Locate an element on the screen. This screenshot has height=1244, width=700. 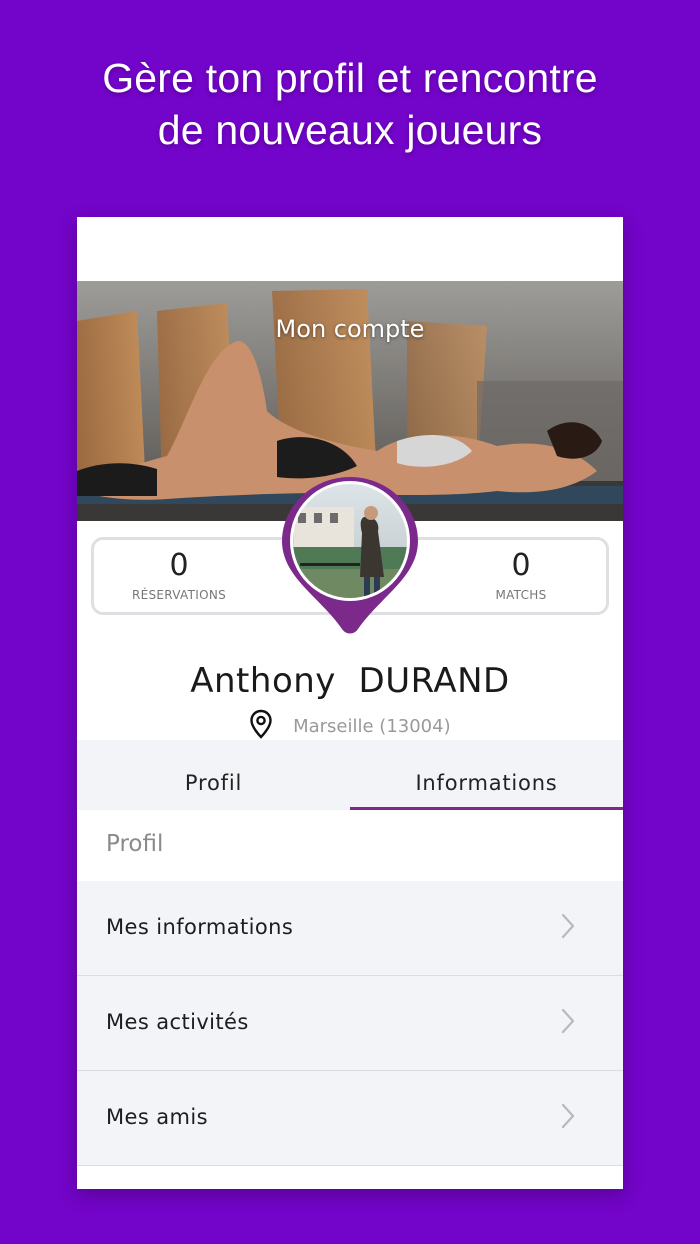
reservations-stat: 0 RÉSERVATIONS is located at coordinates (179, 575).